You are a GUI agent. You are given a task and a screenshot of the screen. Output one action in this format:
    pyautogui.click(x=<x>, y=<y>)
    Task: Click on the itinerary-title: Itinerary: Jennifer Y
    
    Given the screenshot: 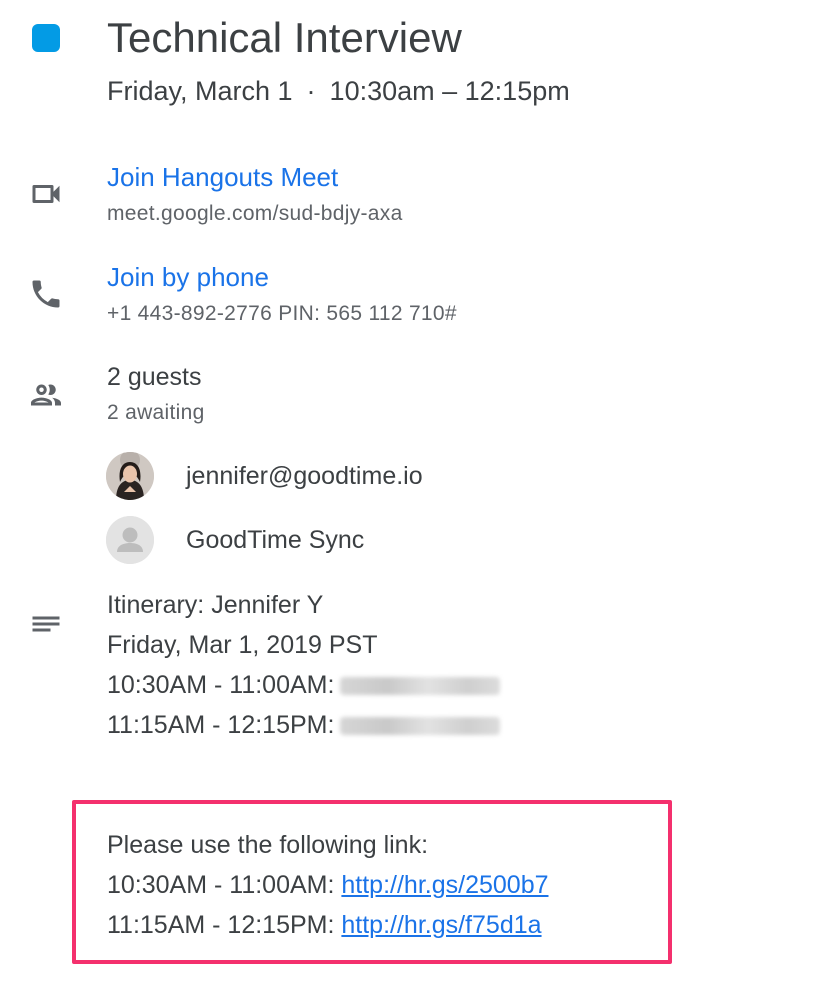 What is the action you would take?
    pyautogui.click(x=215, y=605)
    